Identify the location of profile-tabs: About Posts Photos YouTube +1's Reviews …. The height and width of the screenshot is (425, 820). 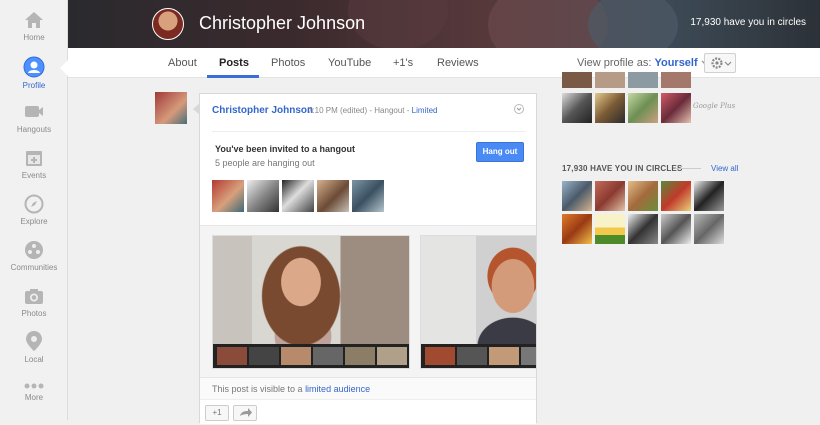
(444, 63).